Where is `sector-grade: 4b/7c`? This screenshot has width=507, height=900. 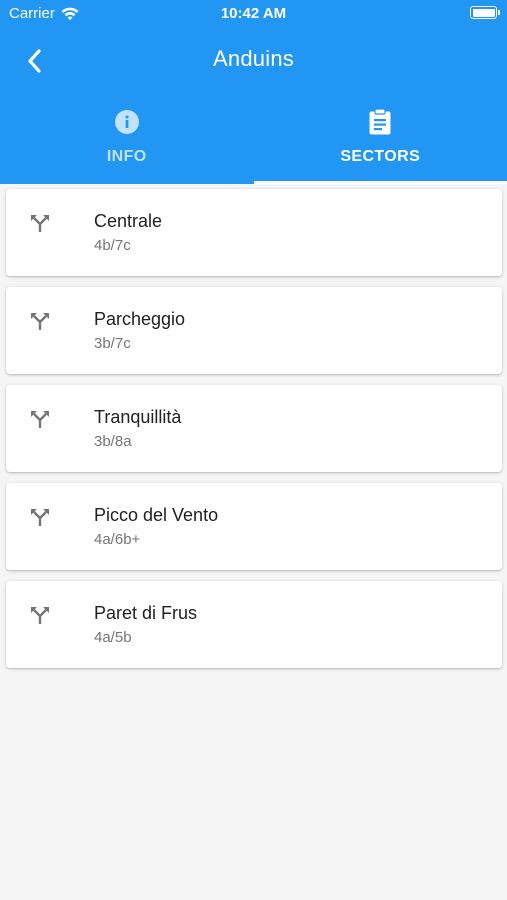 sector-grade: 4b/7c is located at coordinates (112, 245).